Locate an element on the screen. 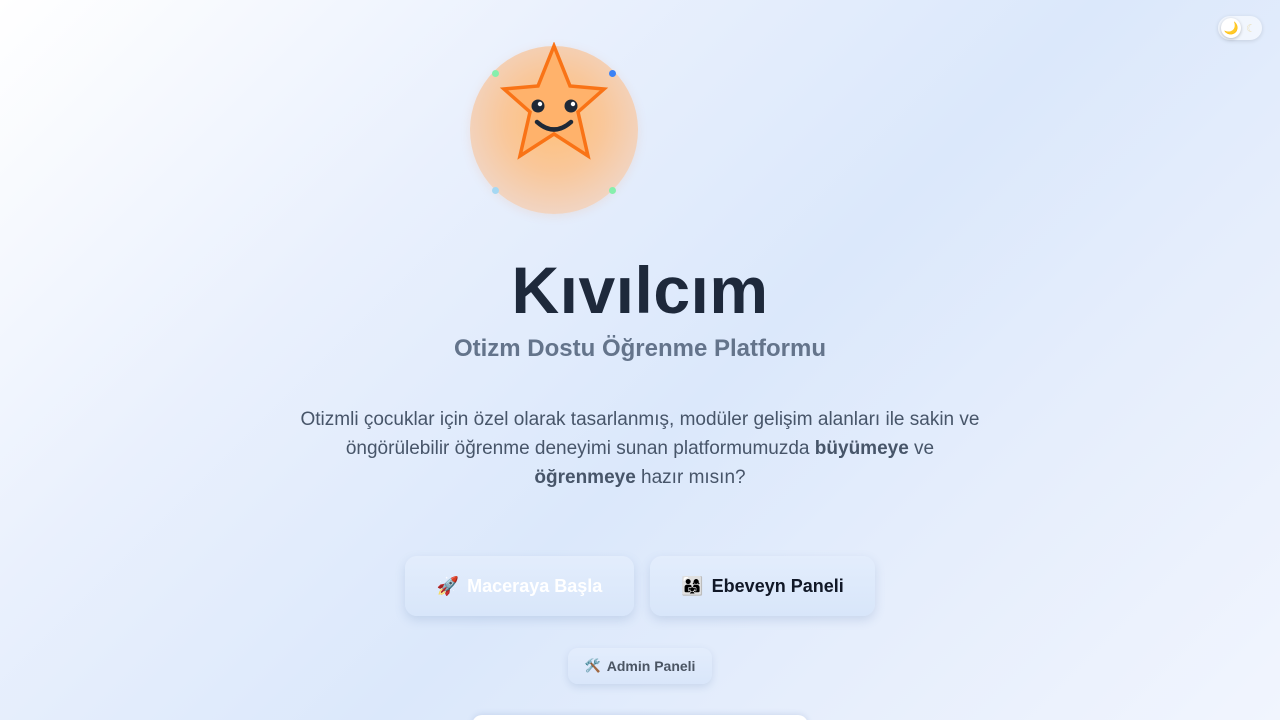 The width and height of the screenshot is (1280, 720). parent-panel-button: 👨‍👩‍👧 Ebeveyn Paneli is located at coordinates (762, 586).